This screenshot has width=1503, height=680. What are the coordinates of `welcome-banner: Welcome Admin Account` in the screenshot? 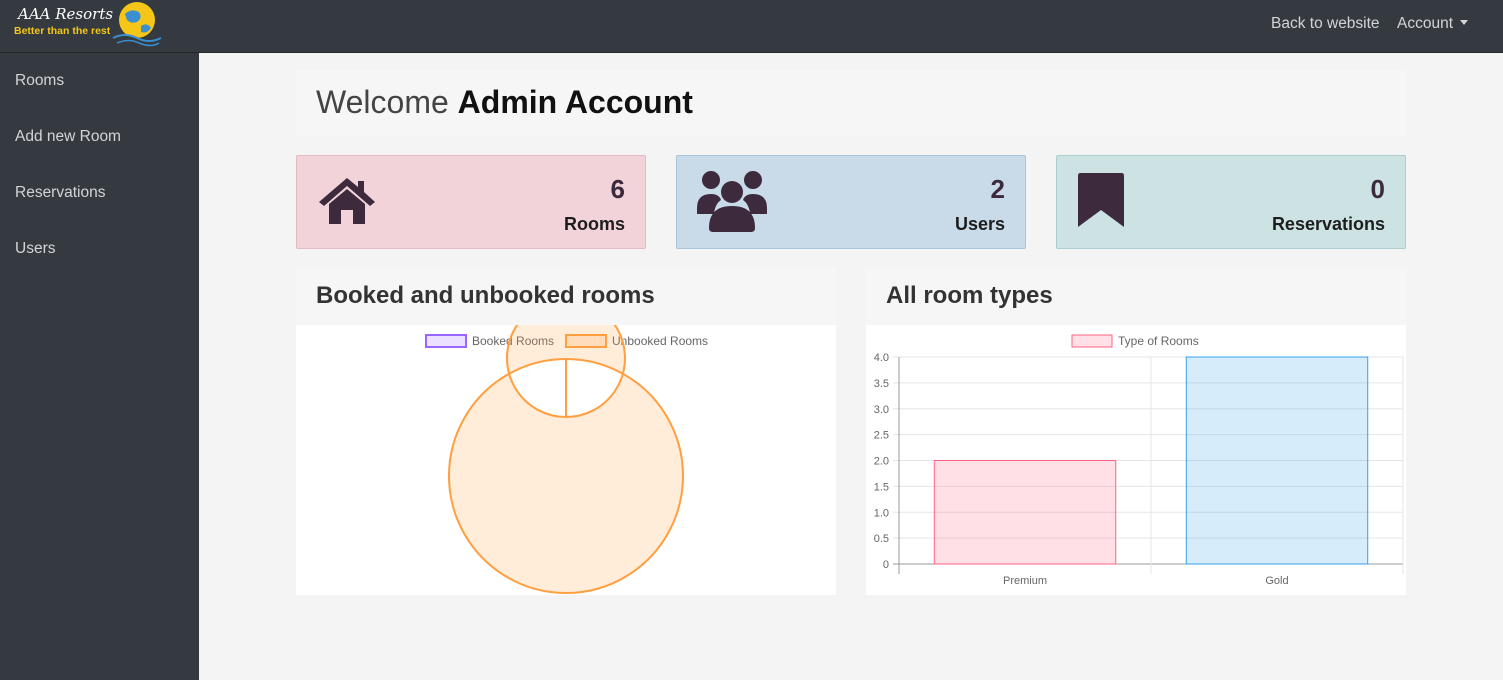 It's located at (851, 103).